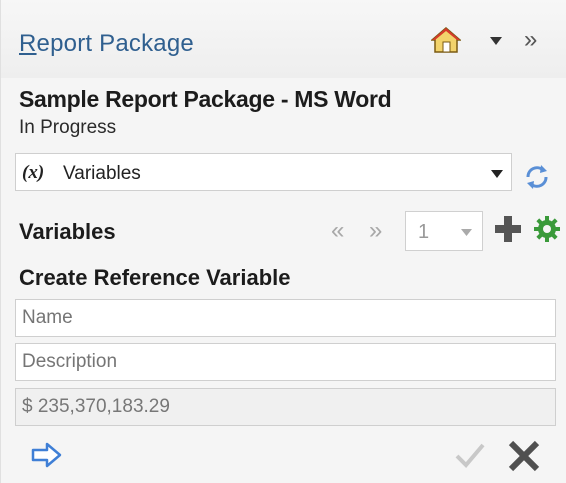  What do you see at coordinates (205, 99) in the screenshot?
I see `package-name: Sample Report Package - MS Word` at bounding box center [205, 99].